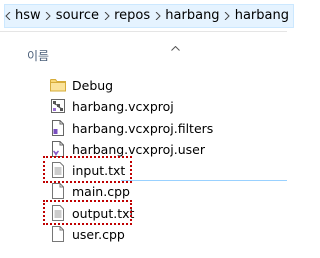 This screenshot has width=320, height=258. What do you see at coordinates (123, 106) in the screenshot?
I see `file-name: harbang.vcxproj` at bounding box center [123, 106].